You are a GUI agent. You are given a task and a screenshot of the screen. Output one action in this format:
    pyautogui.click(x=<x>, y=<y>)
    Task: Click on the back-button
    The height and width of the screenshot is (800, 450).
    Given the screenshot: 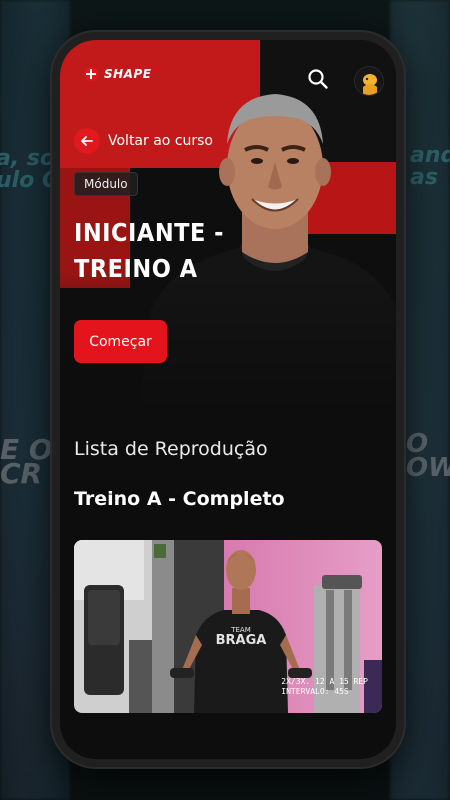 What is the action you would take?
    pyautogui.click(x=87, y=141)
    